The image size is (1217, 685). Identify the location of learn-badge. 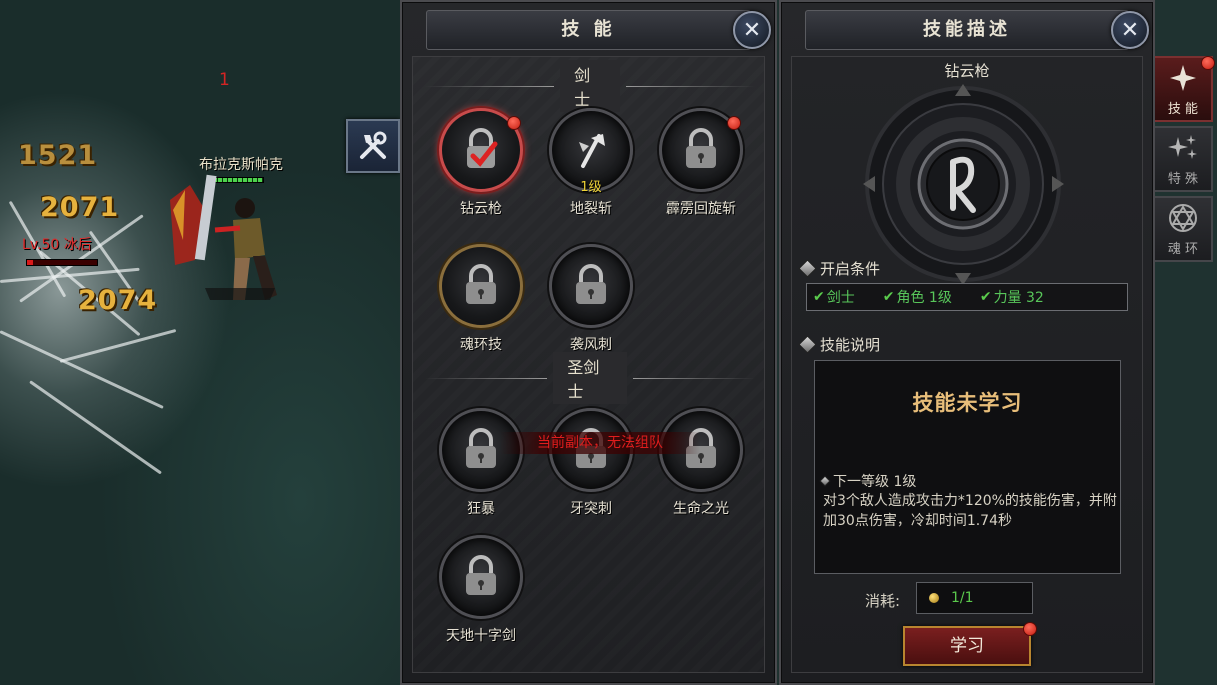
(1030, 629).